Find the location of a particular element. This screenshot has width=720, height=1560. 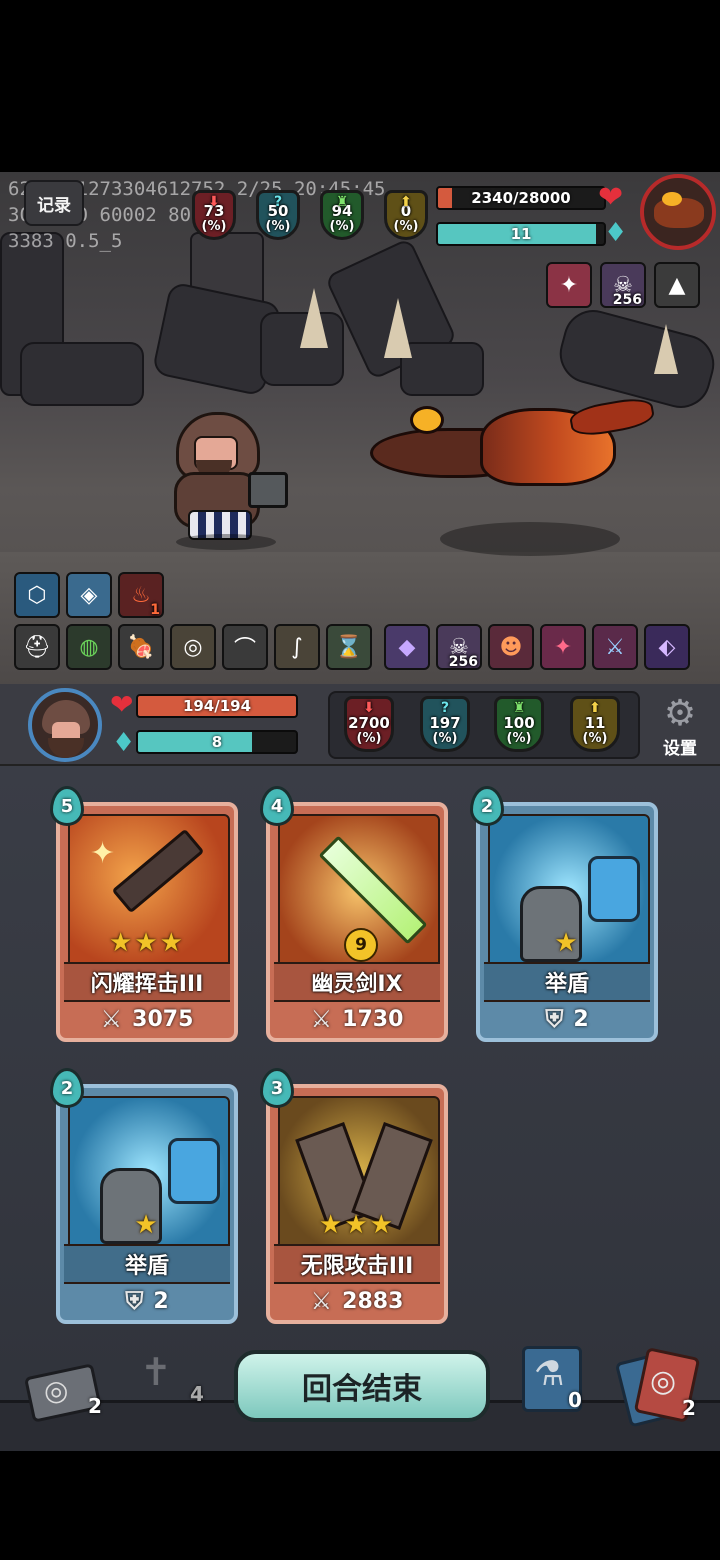

shield-crystal-glyph: ⬡ is located at coordinates (37, 595).